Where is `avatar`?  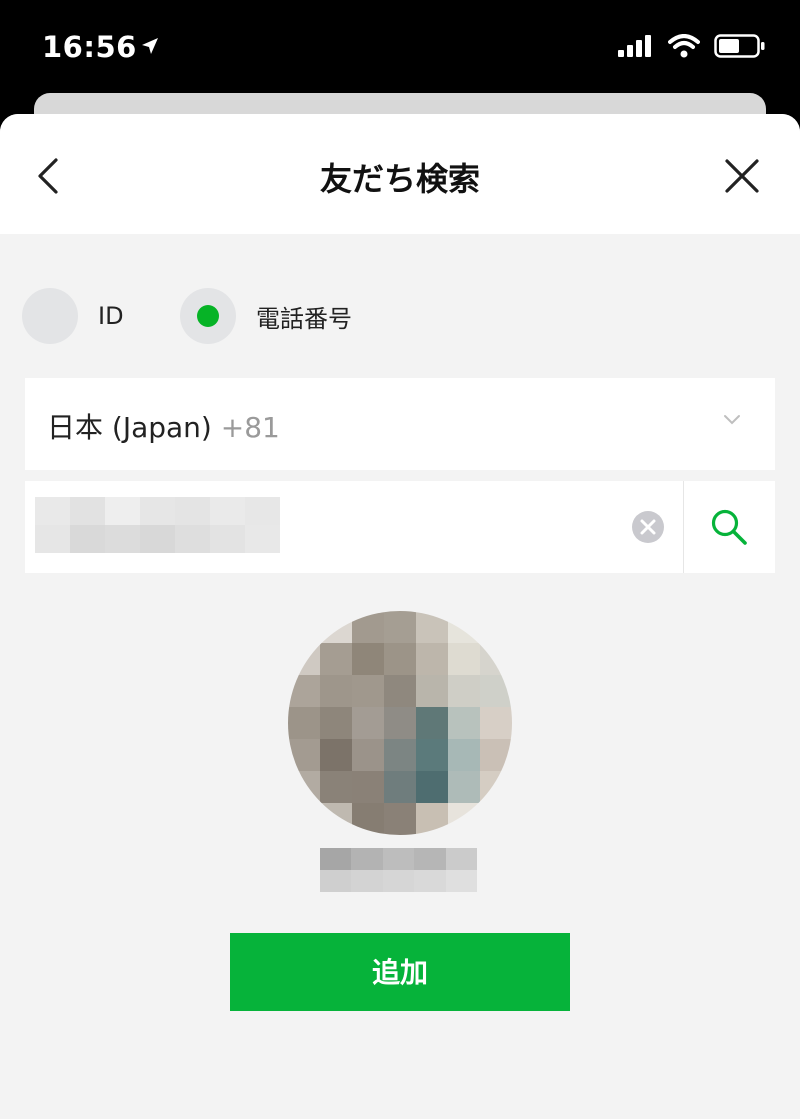
avatar is located at coordinates (400, 723).